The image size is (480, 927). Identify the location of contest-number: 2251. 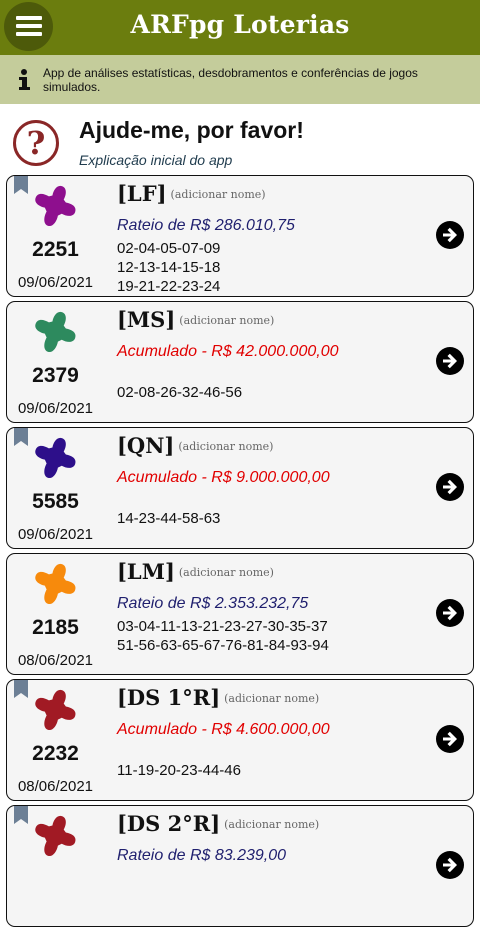
(55, 249).